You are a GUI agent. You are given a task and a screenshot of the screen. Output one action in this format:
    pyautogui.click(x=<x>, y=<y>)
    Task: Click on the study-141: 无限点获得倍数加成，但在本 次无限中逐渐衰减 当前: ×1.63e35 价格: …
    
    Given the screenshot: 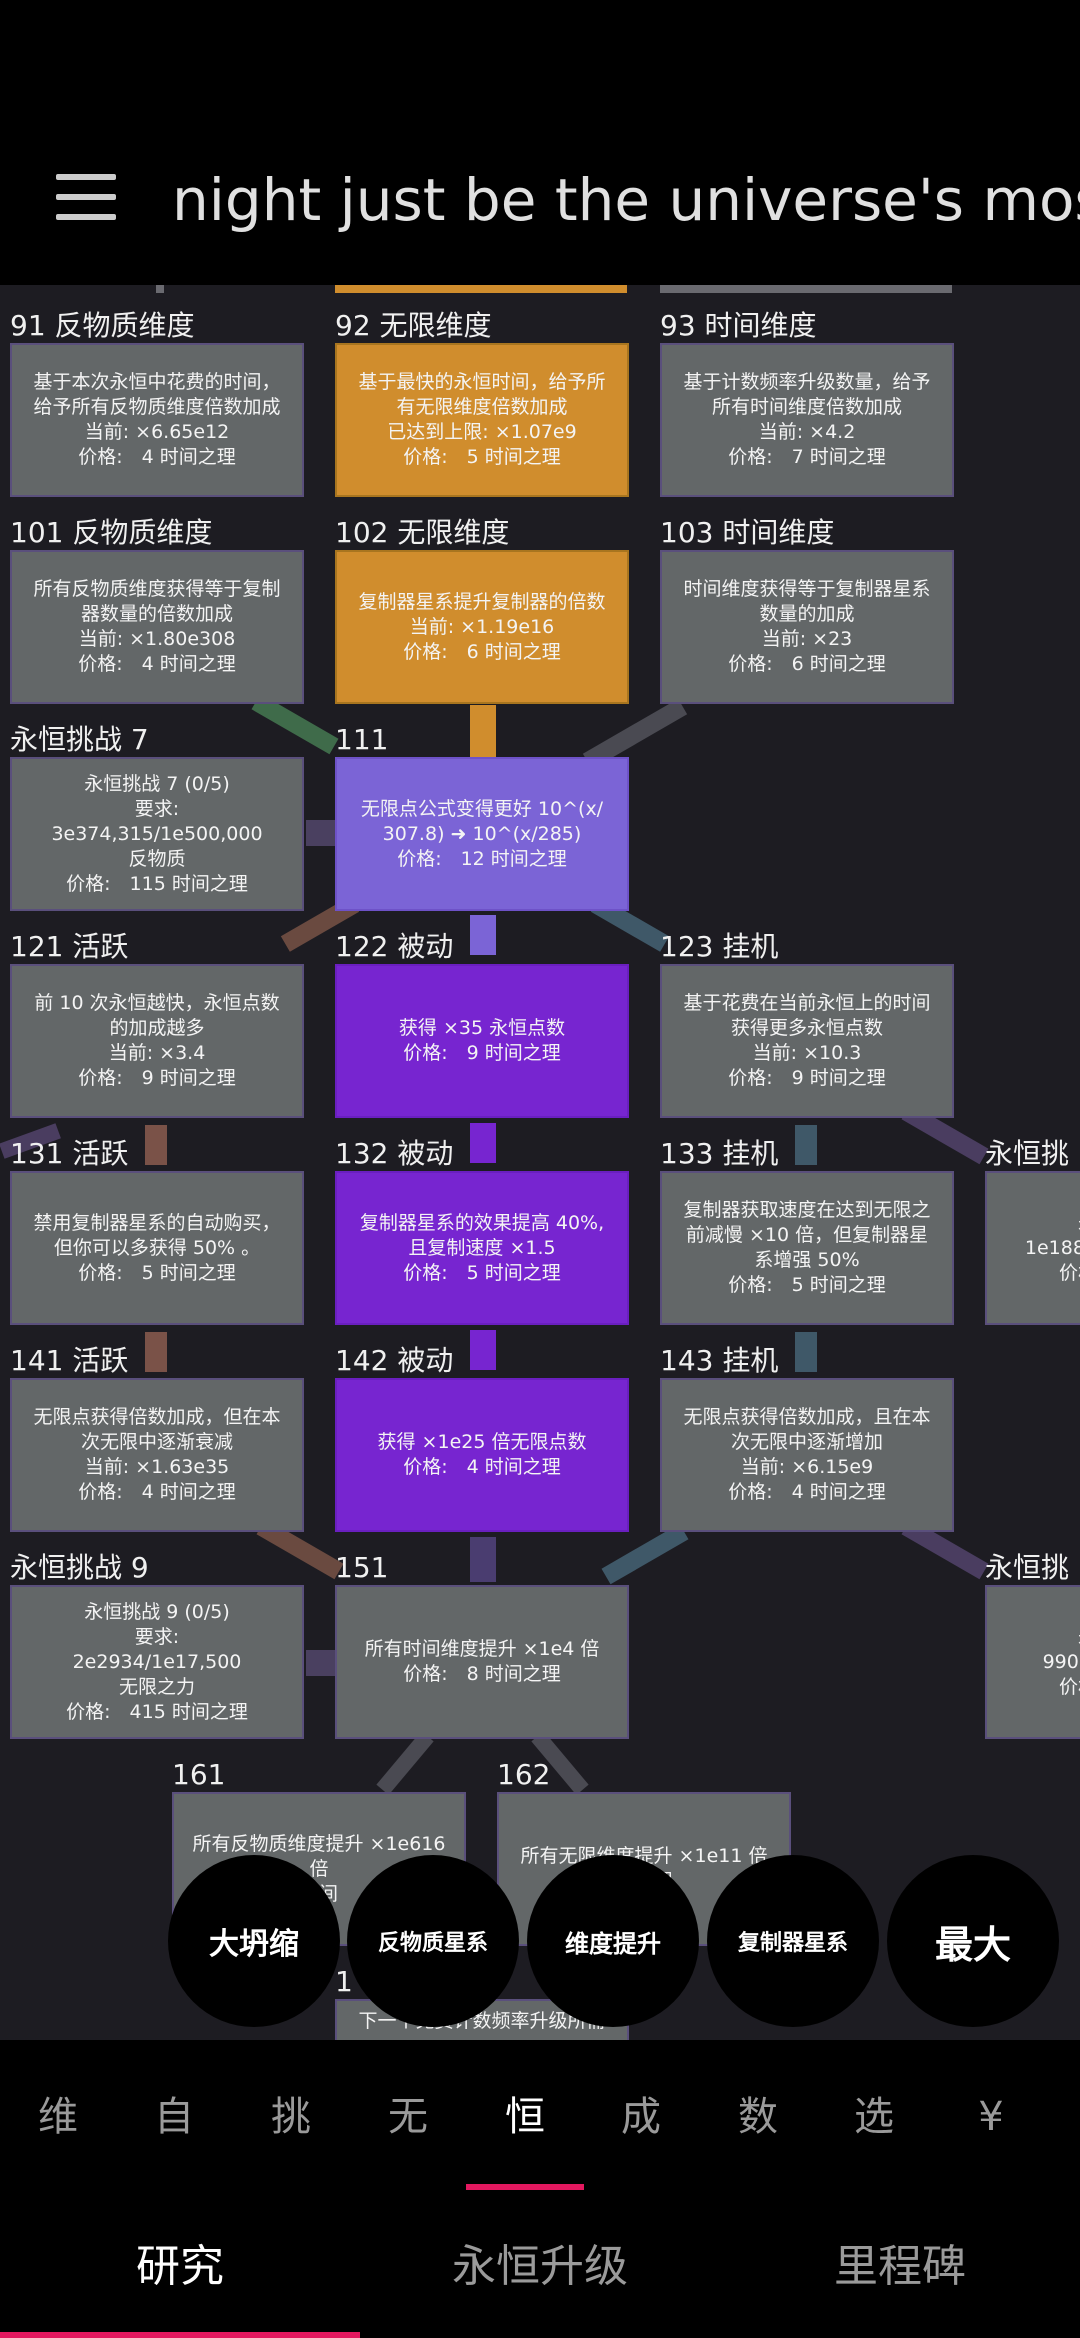 What is the action you would take?
    pyautogui.click(x=157, y=1455)
    